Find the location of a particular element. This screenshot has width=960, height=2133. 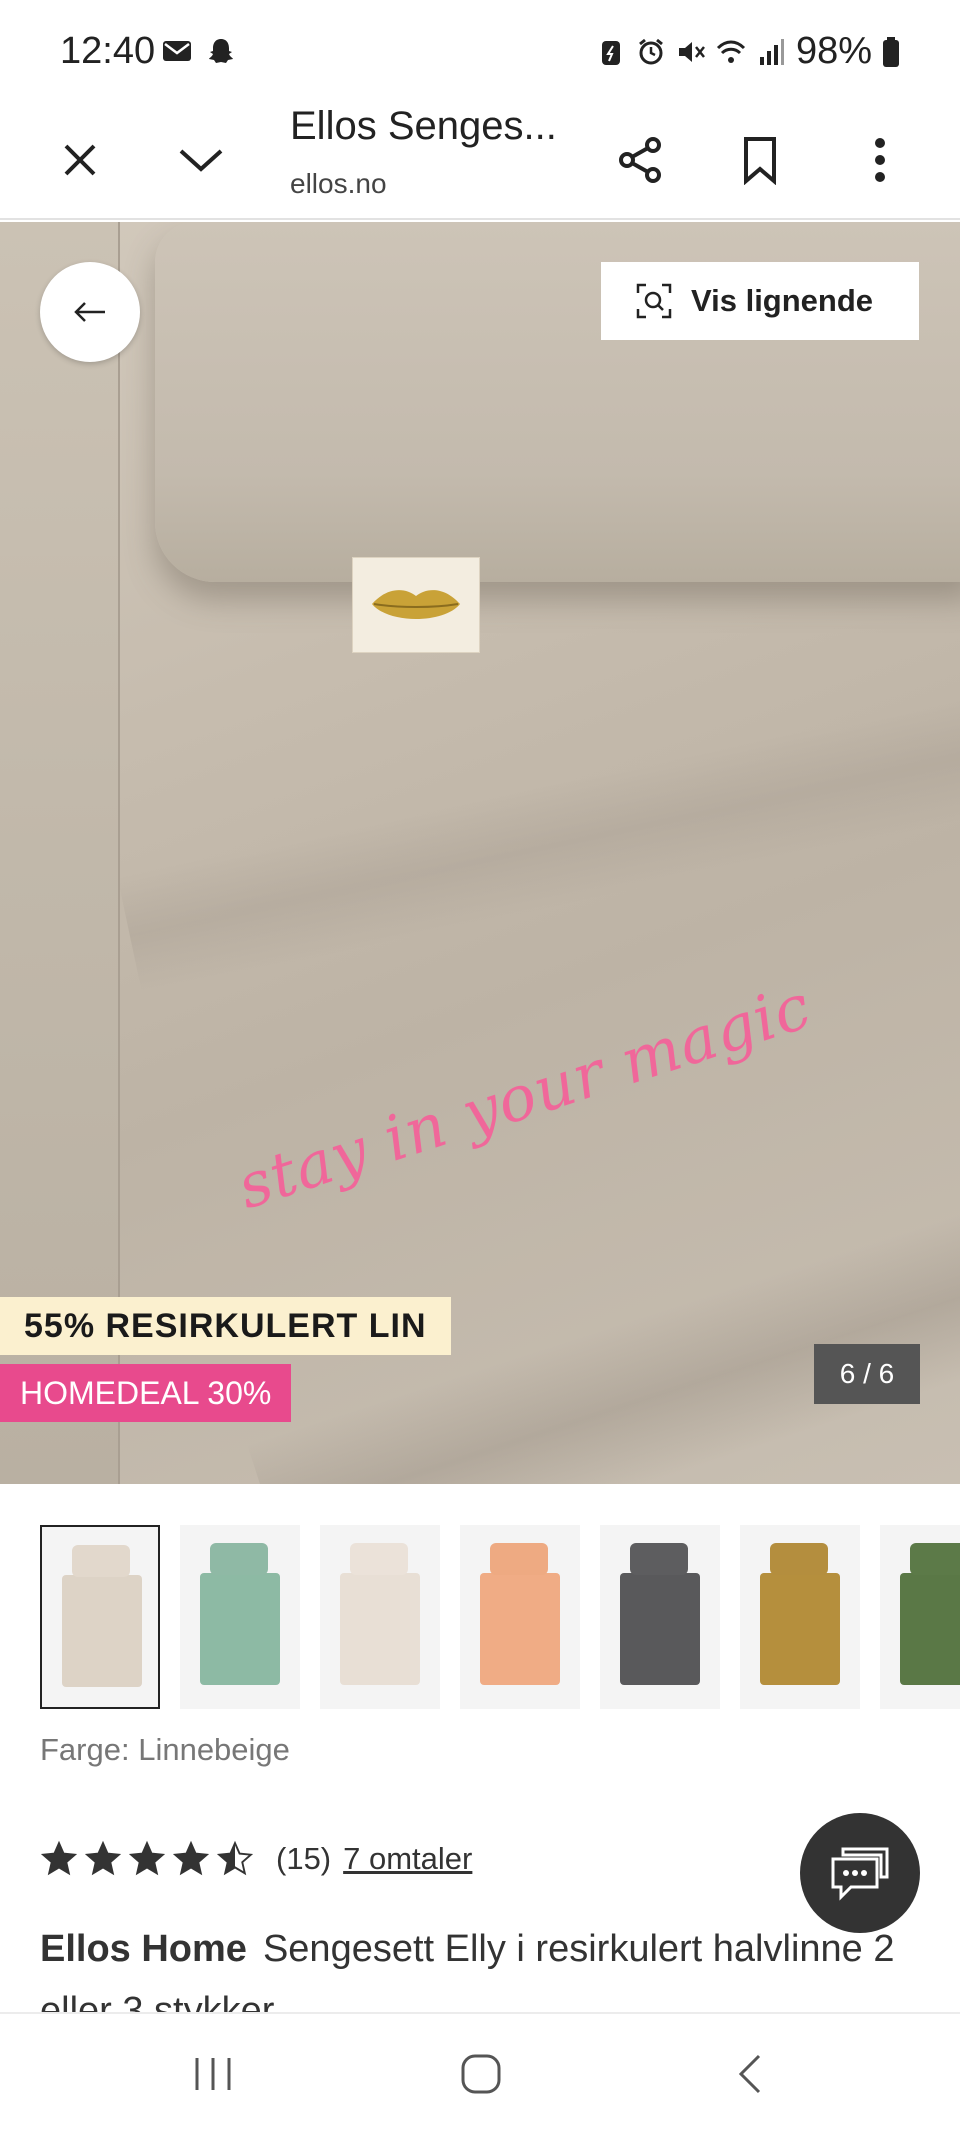

close-icon is located at coordinates (80, 160).